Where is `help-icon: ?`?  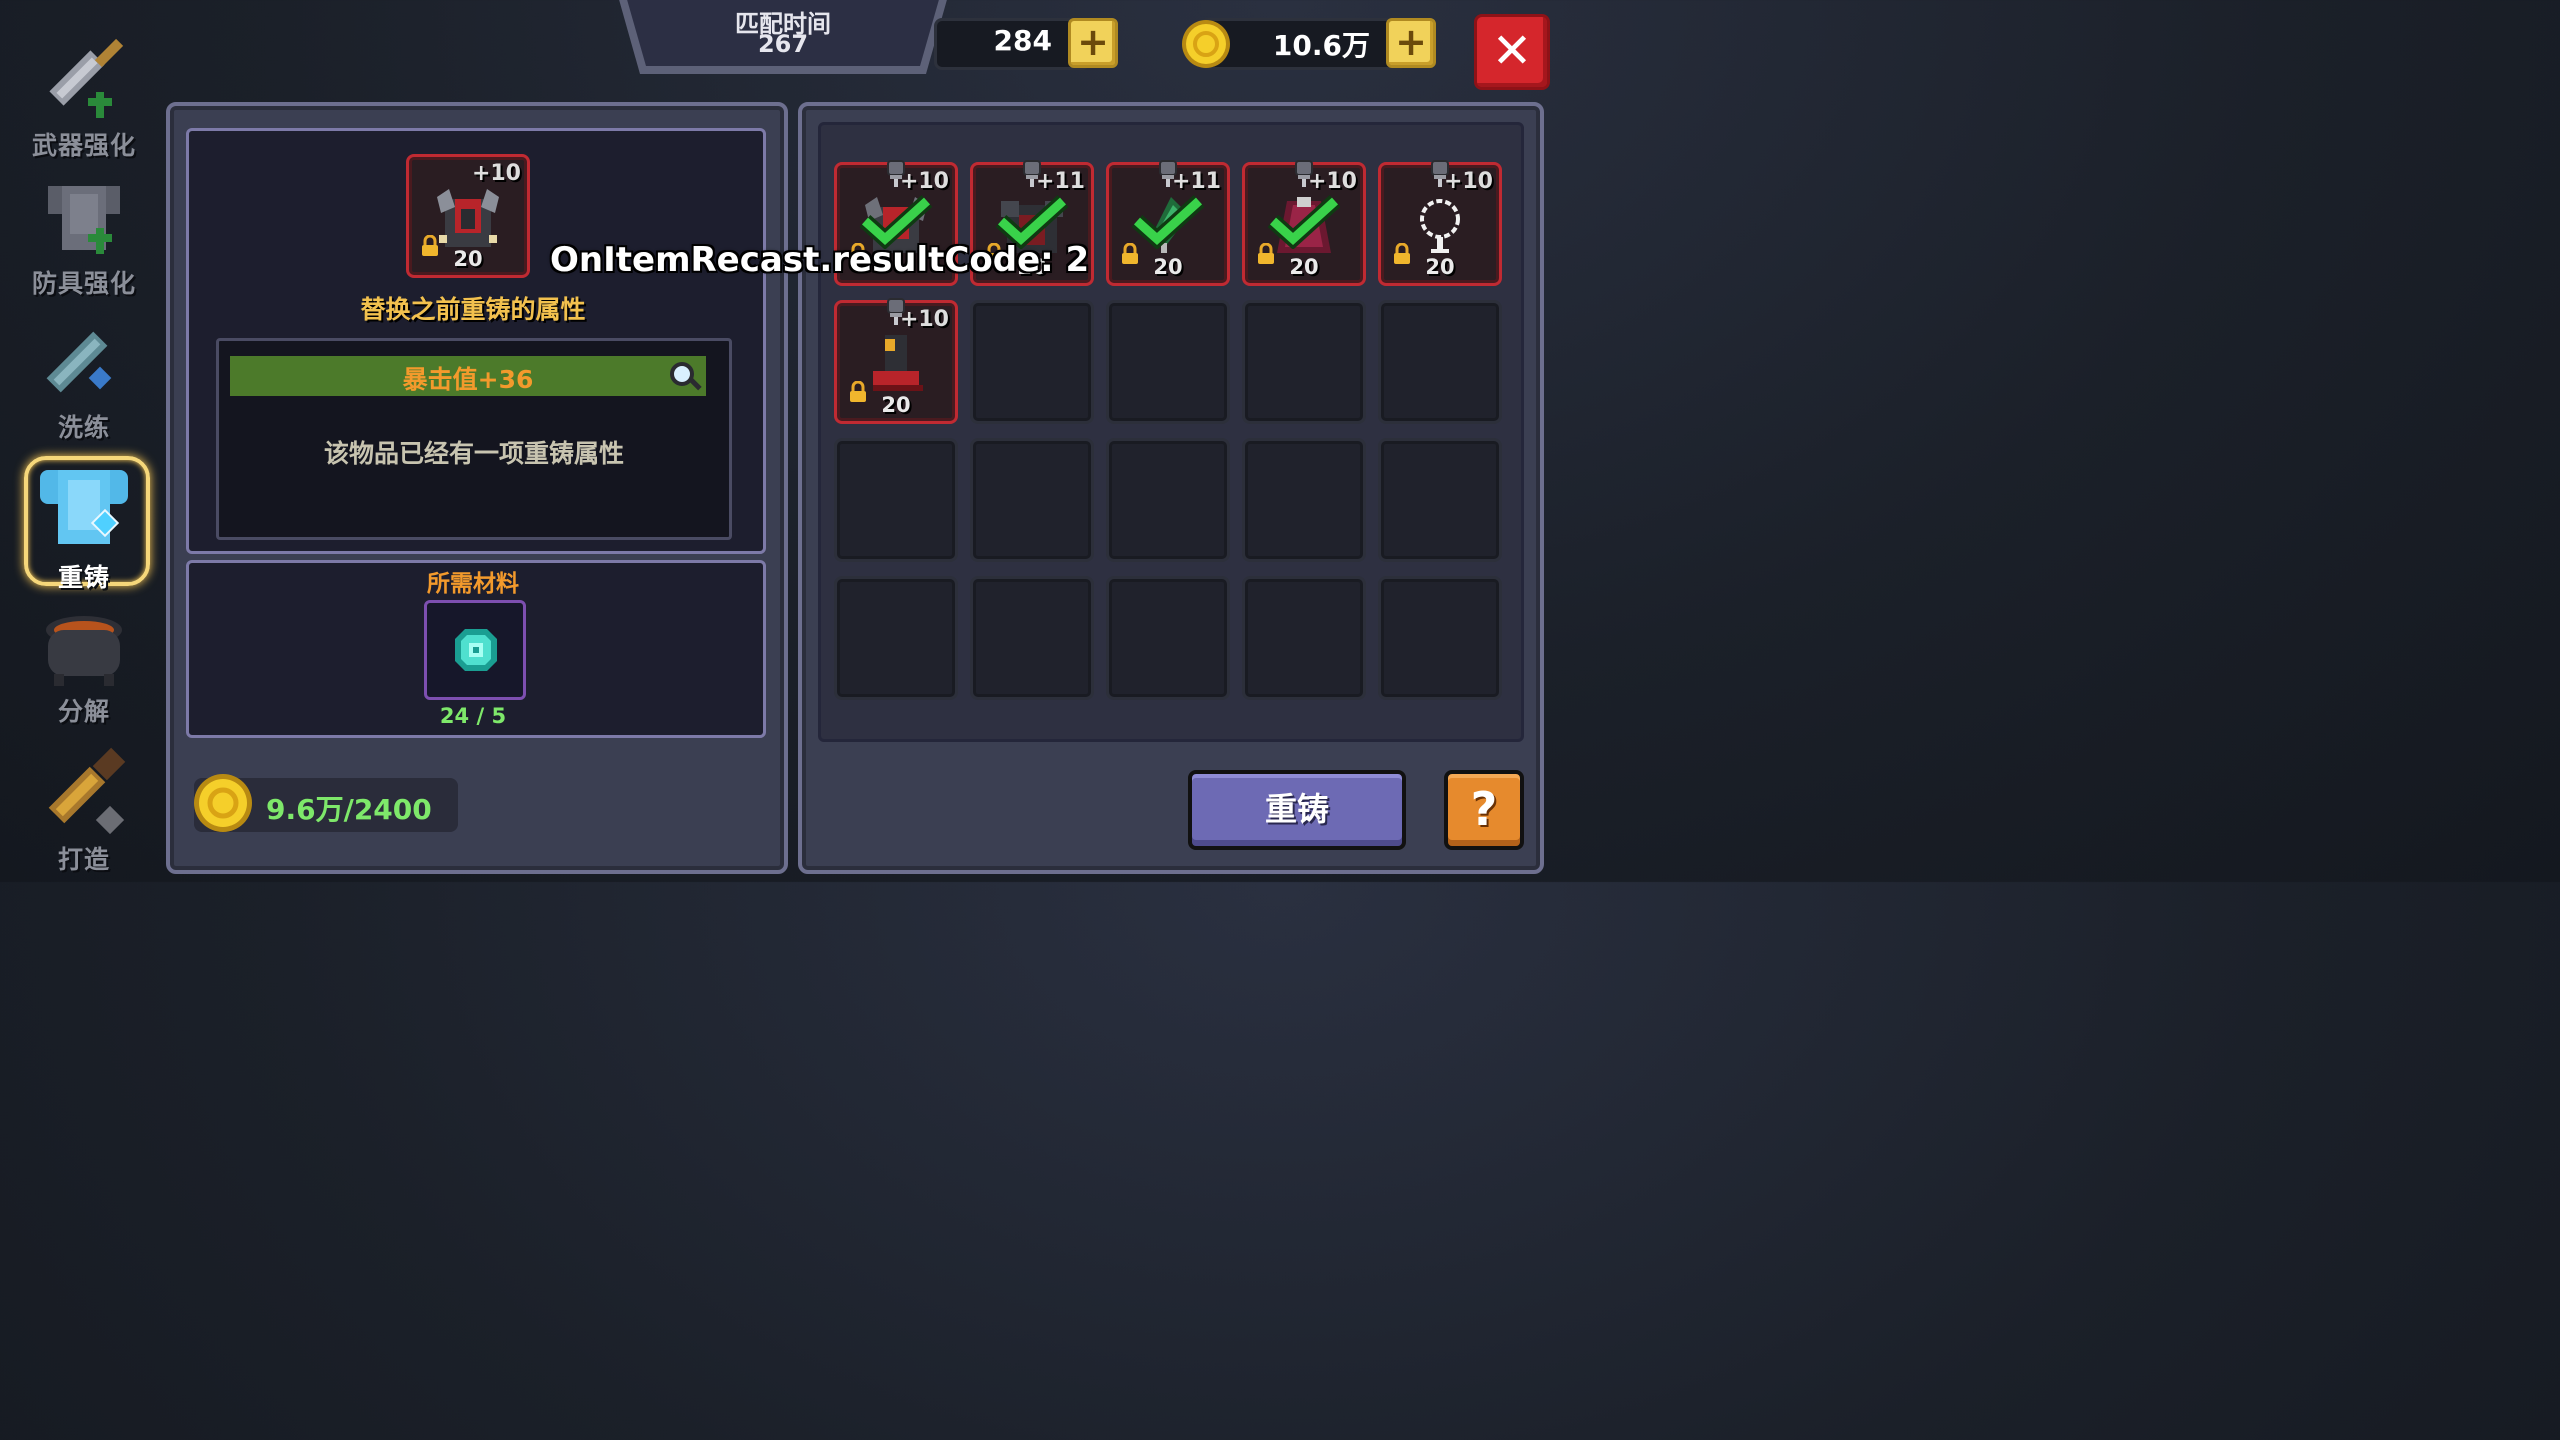 help-icon: ? is located at coordinates (1484, 809).